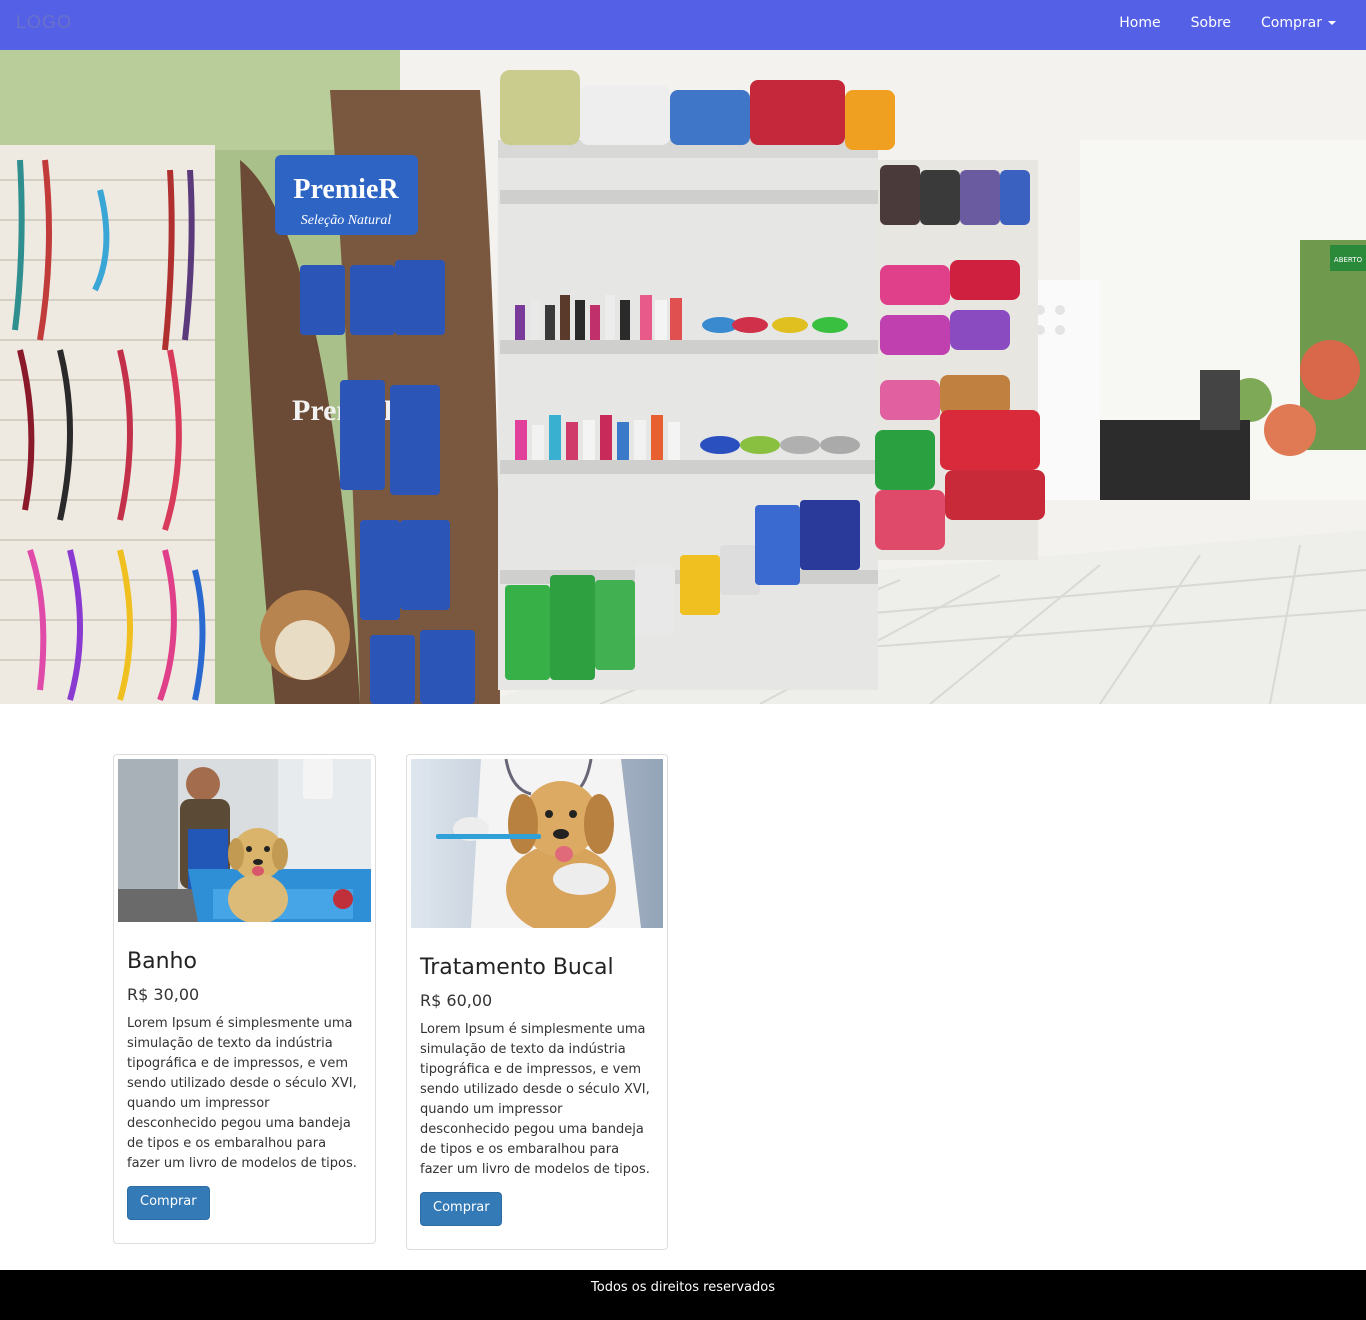  Describe the element at coordinates (1211, 25) in the screenshot. I see `nav-sobre-link: Sobre` at that location.